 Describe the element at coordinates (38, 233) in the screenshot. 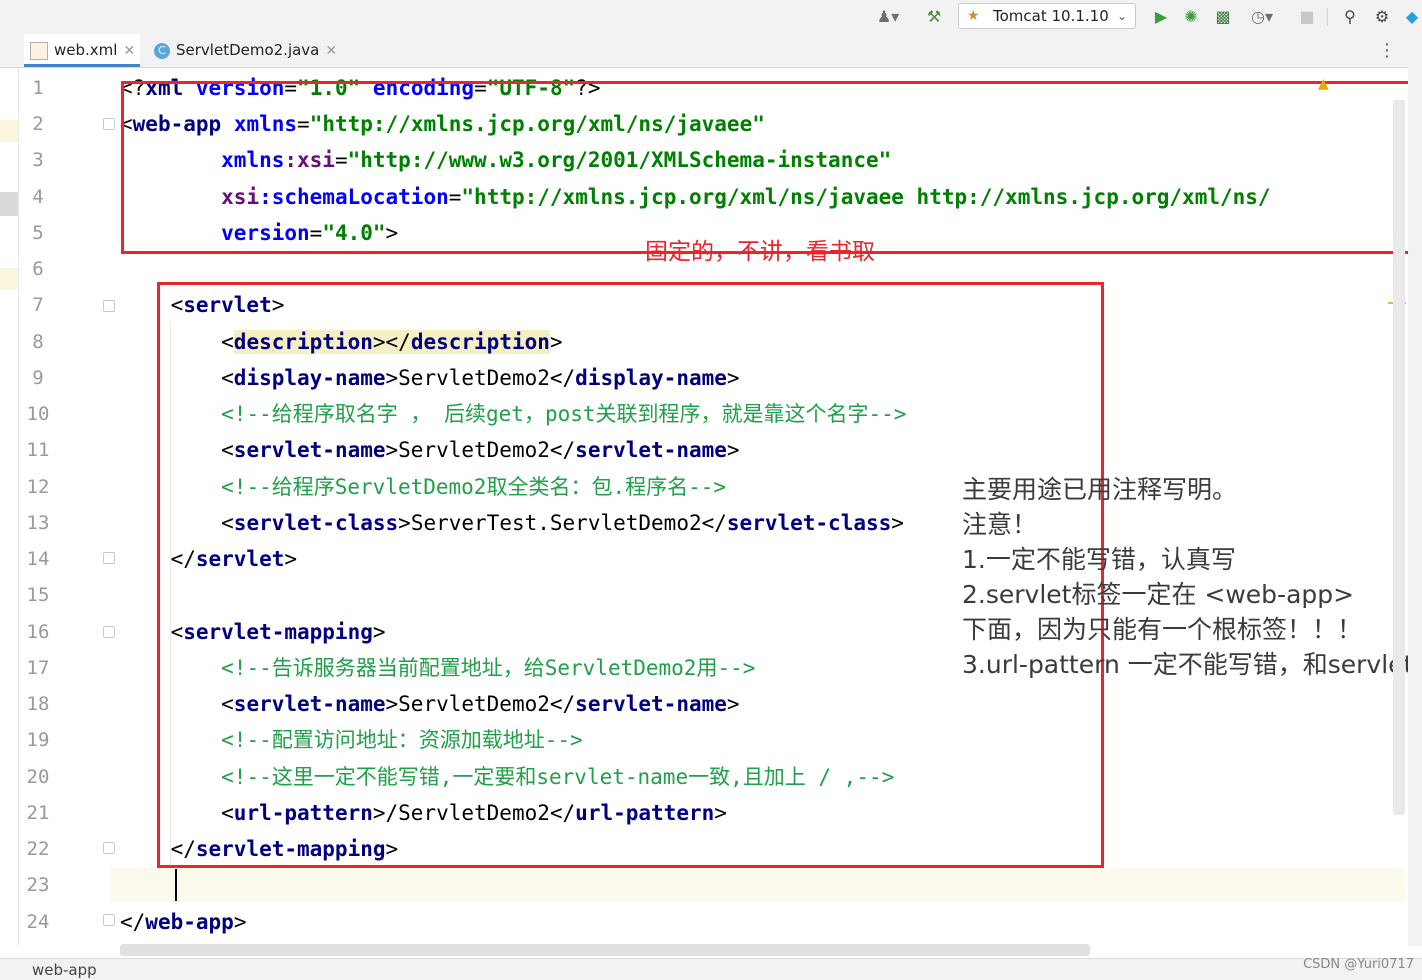

I see `line-number: 5` at that location.